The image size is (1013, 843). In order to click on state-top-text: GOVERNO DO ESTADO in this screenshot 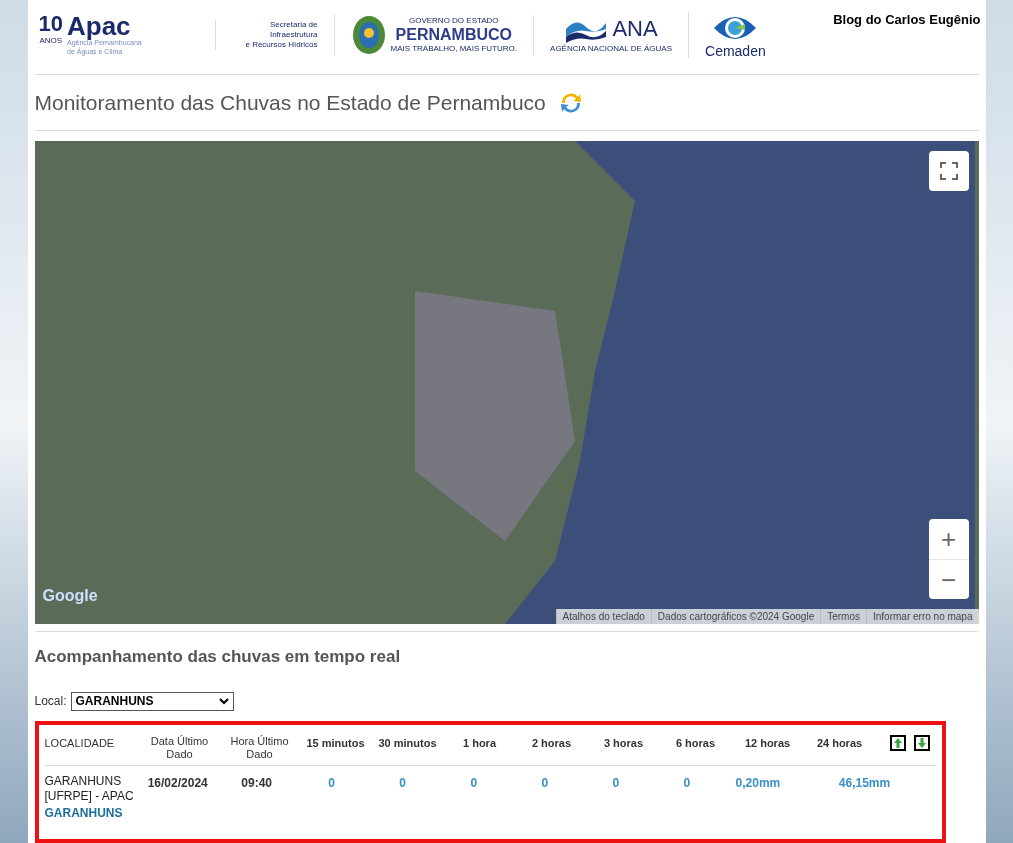, I will do `click(453, 21)`.